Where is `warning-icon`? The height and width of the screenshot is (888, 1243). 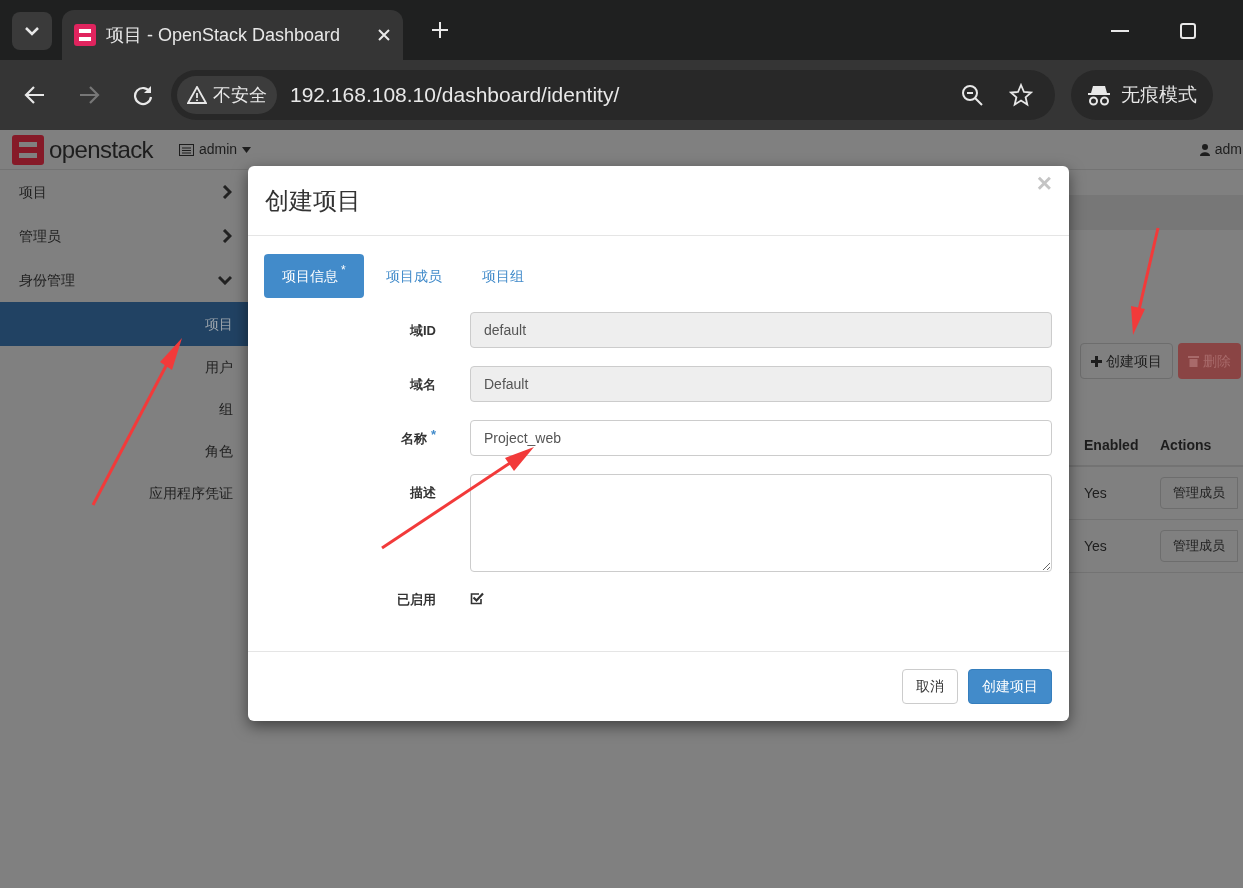 warning-icon is located at coordinates (197, 95).